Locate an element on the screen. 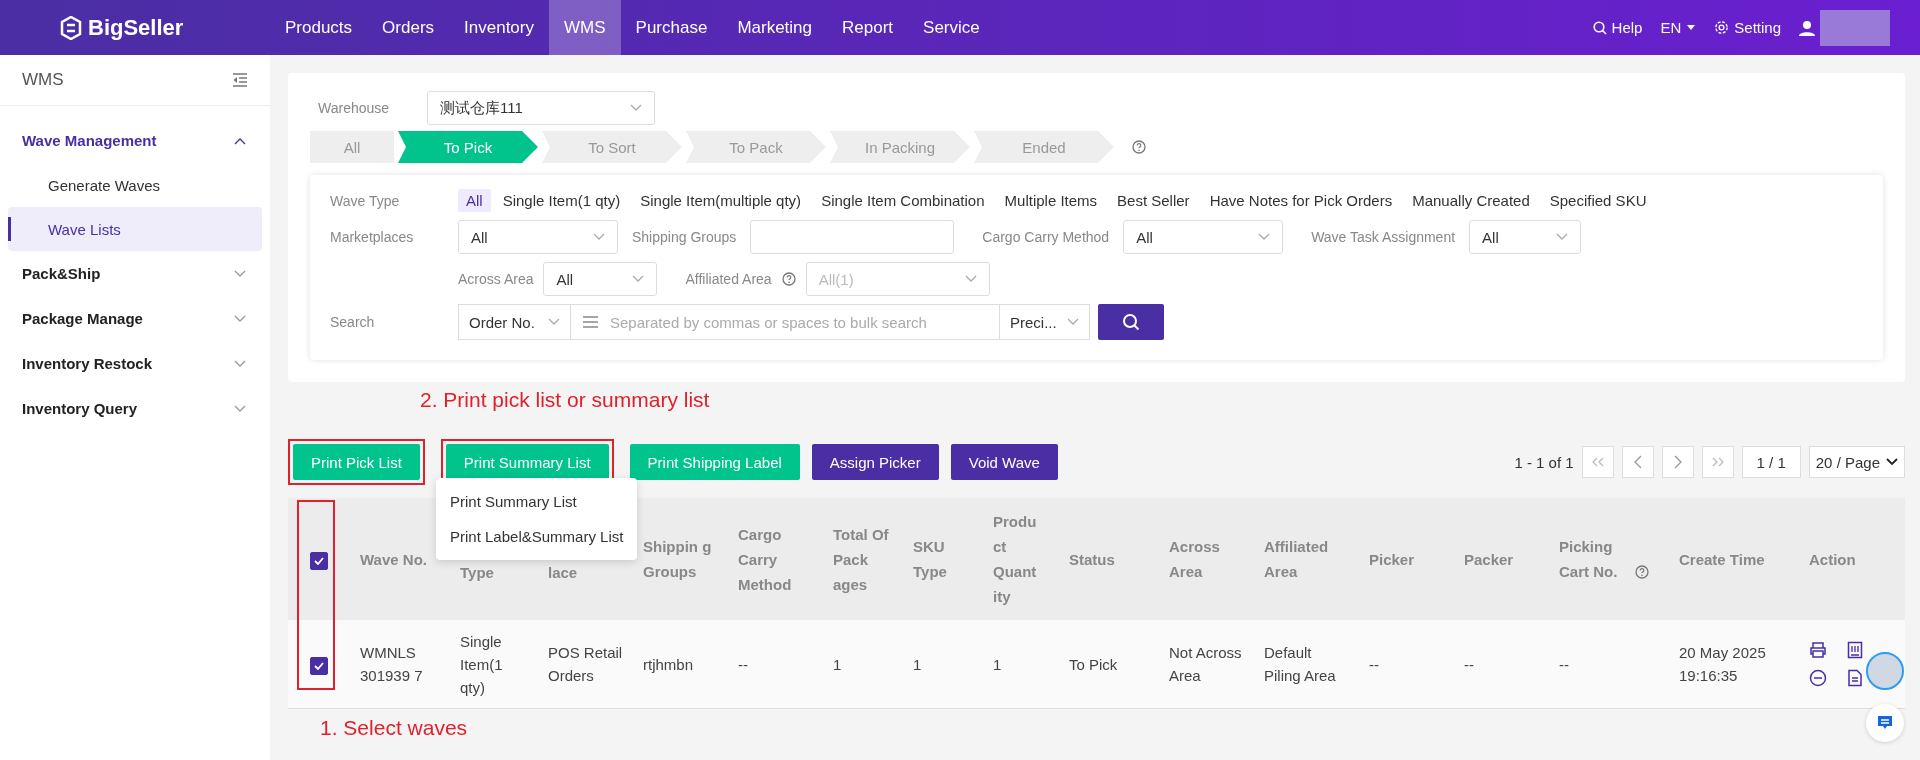 The image size is (1920, 760). wave-type-option: Specified SKU is located at coordinates (1598, 200).